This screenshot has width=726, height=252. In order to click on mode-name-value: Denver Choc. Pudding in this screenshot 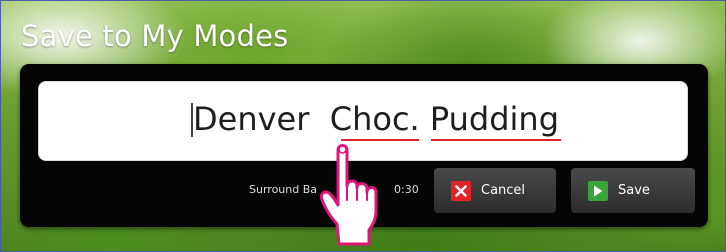, I will do `click(376, 119)`.